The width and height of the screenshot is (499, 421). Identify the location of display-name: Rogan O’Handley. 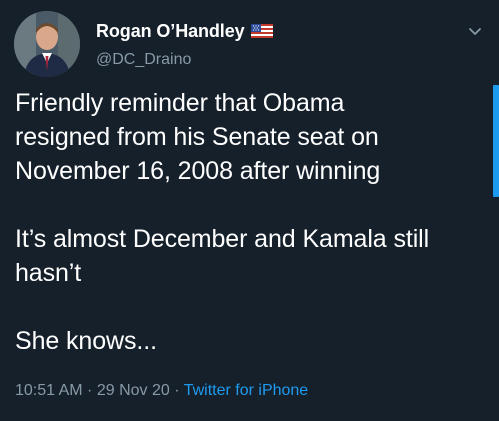
(170, 31).